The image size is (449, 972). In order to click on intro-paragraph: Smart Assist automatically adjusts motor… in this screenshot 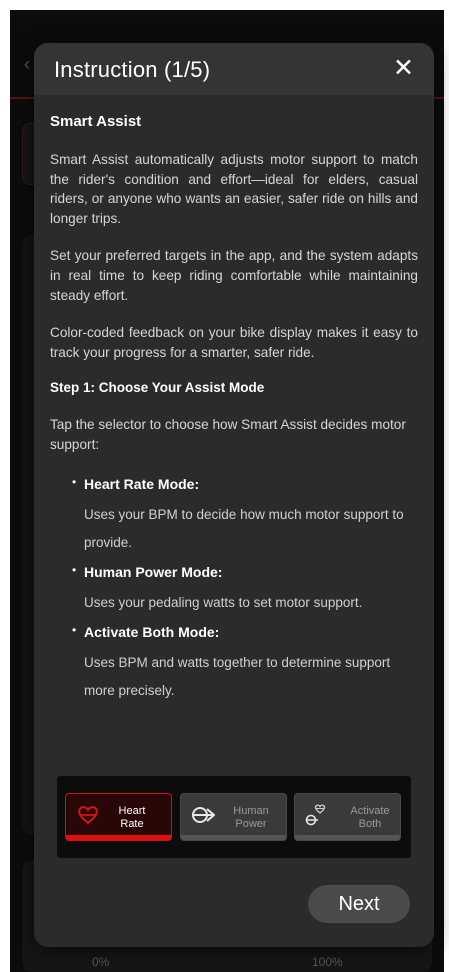, I will do `click(234, 189)`.